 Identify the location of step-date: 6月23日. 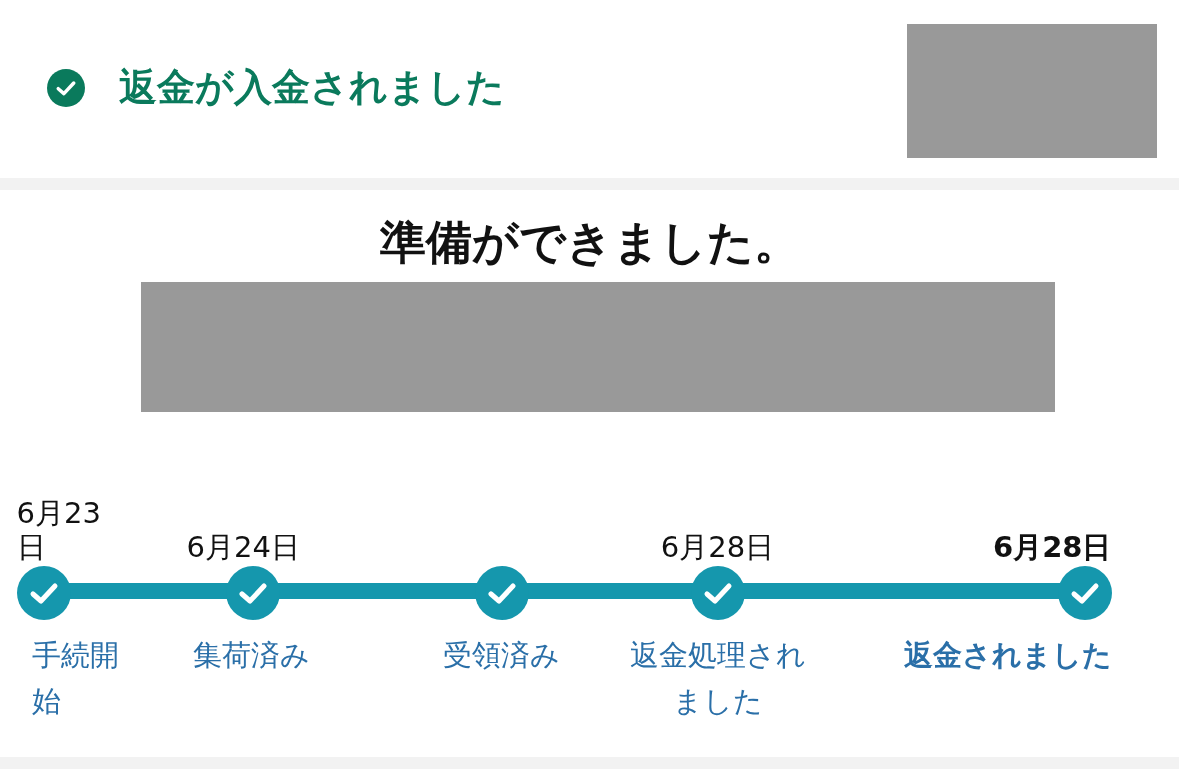
(59, 530).